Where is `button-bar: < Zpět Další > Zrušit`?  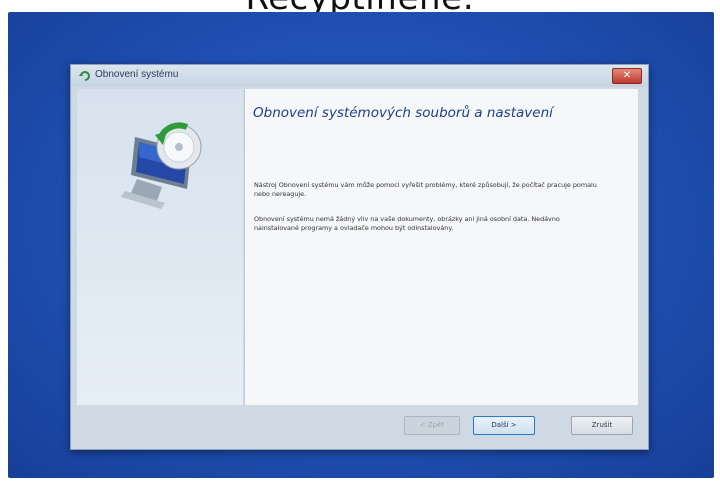 button-bar: < Zpět Další > Zrušit is located at coordinates (359, 427).